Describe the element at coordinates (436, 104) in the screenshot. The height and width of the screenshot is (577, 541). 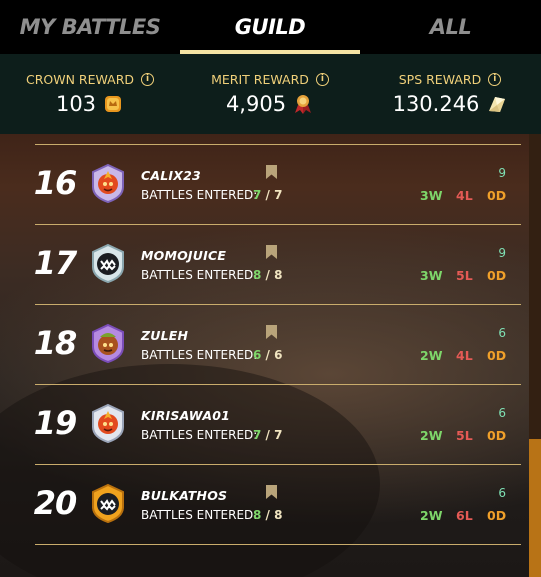
I see `sps-reward-value: 130.246` at that location.